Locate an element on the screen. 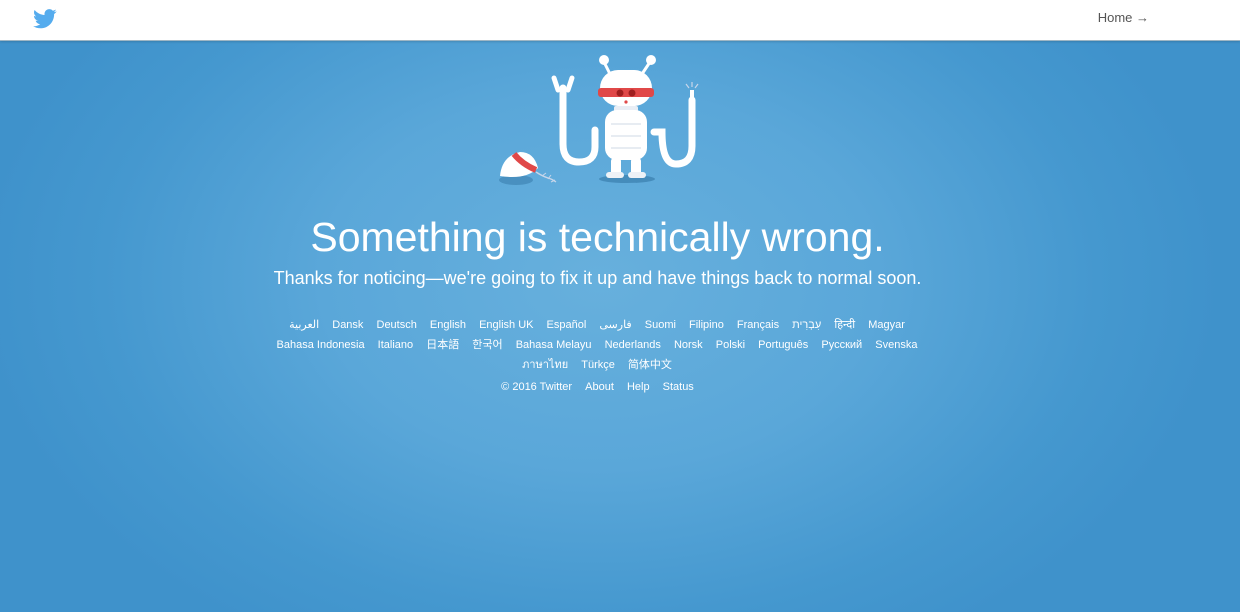 This screenshot has height=612, width=1240. language-link-fr: Français is located at coordinates (758, 325).